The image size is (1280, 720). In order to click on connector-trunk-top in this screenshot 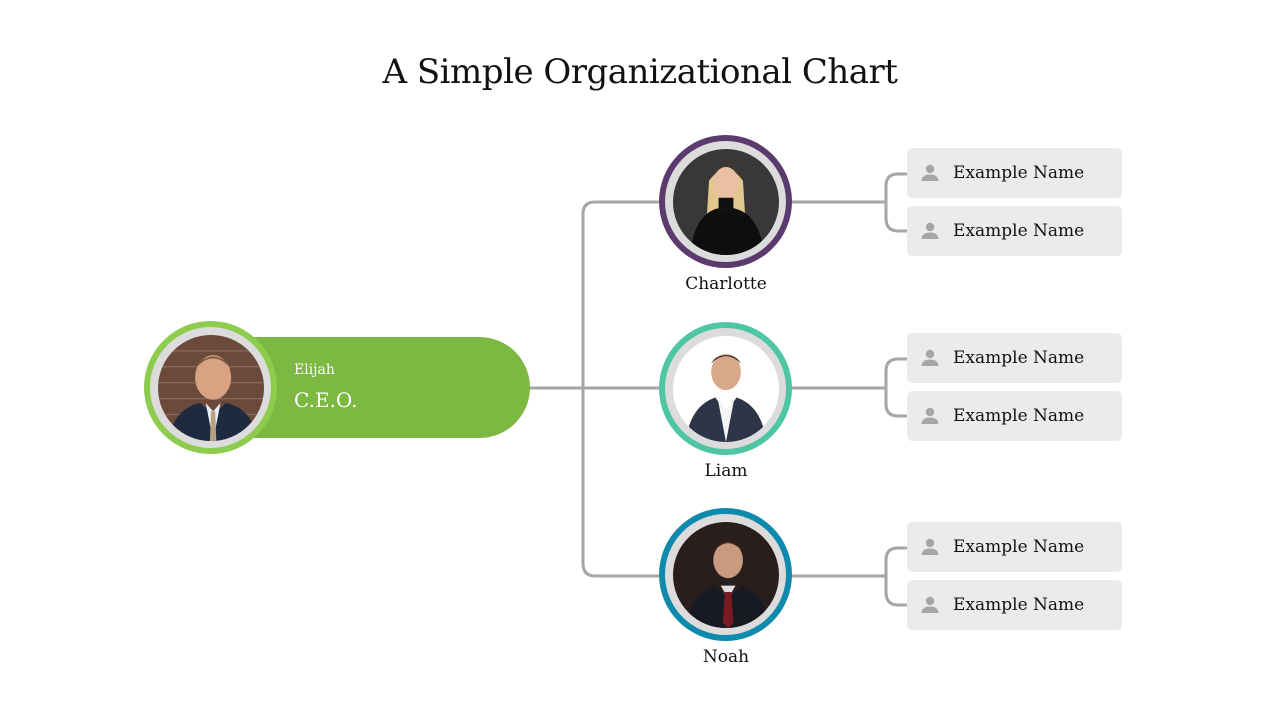, I will do `click(620, 294)`.